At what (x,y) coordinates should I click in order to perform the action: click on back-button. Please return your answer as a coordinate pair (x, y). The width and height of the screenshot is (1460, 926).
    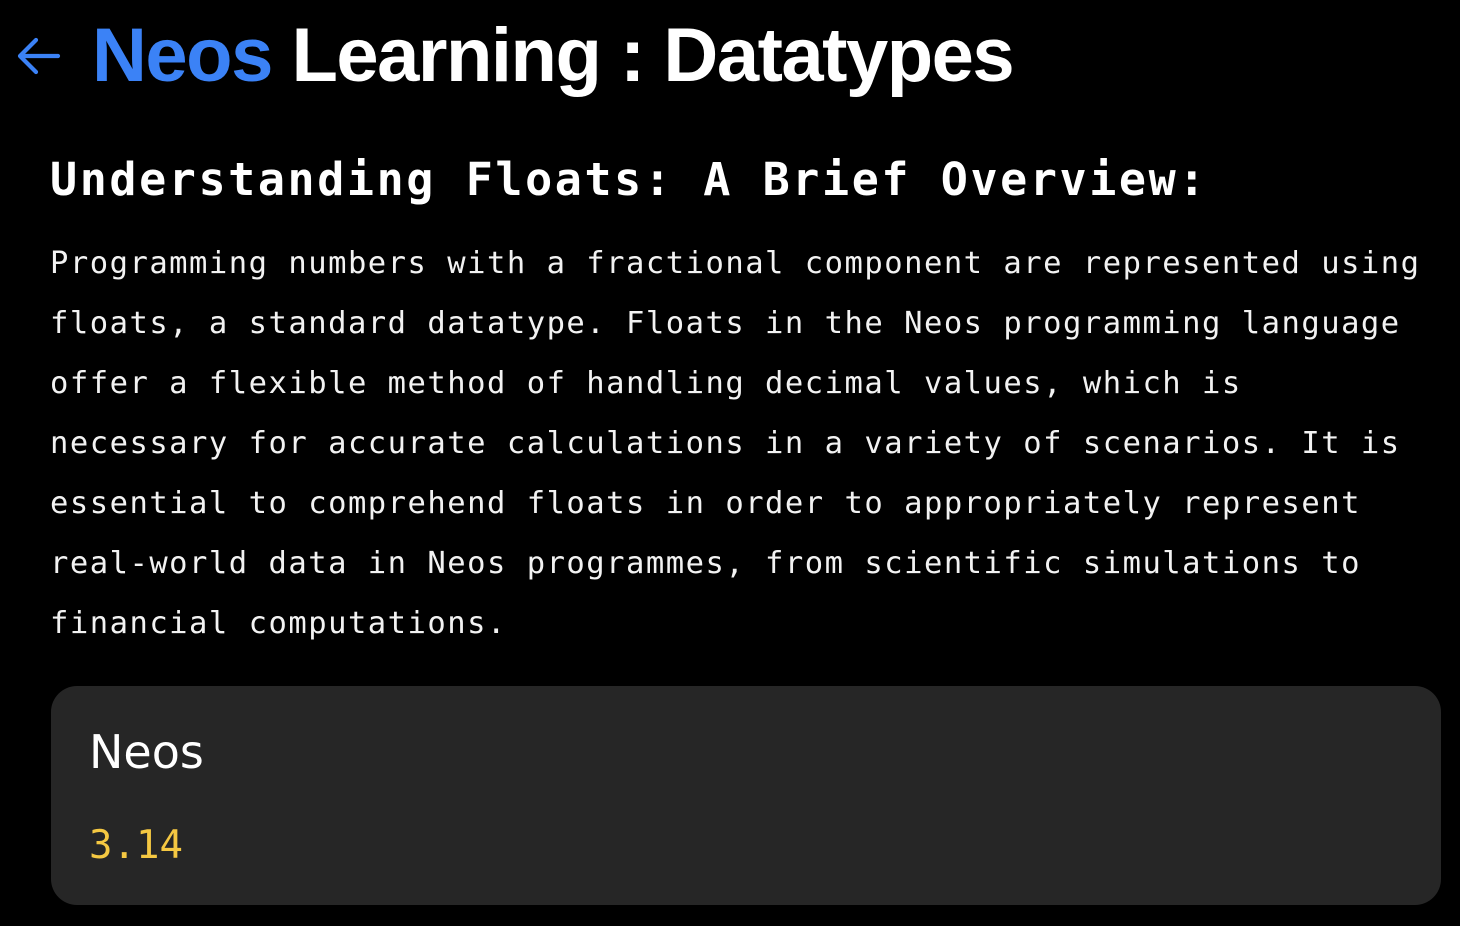
    Looking at the image, I should click on (40, 56).